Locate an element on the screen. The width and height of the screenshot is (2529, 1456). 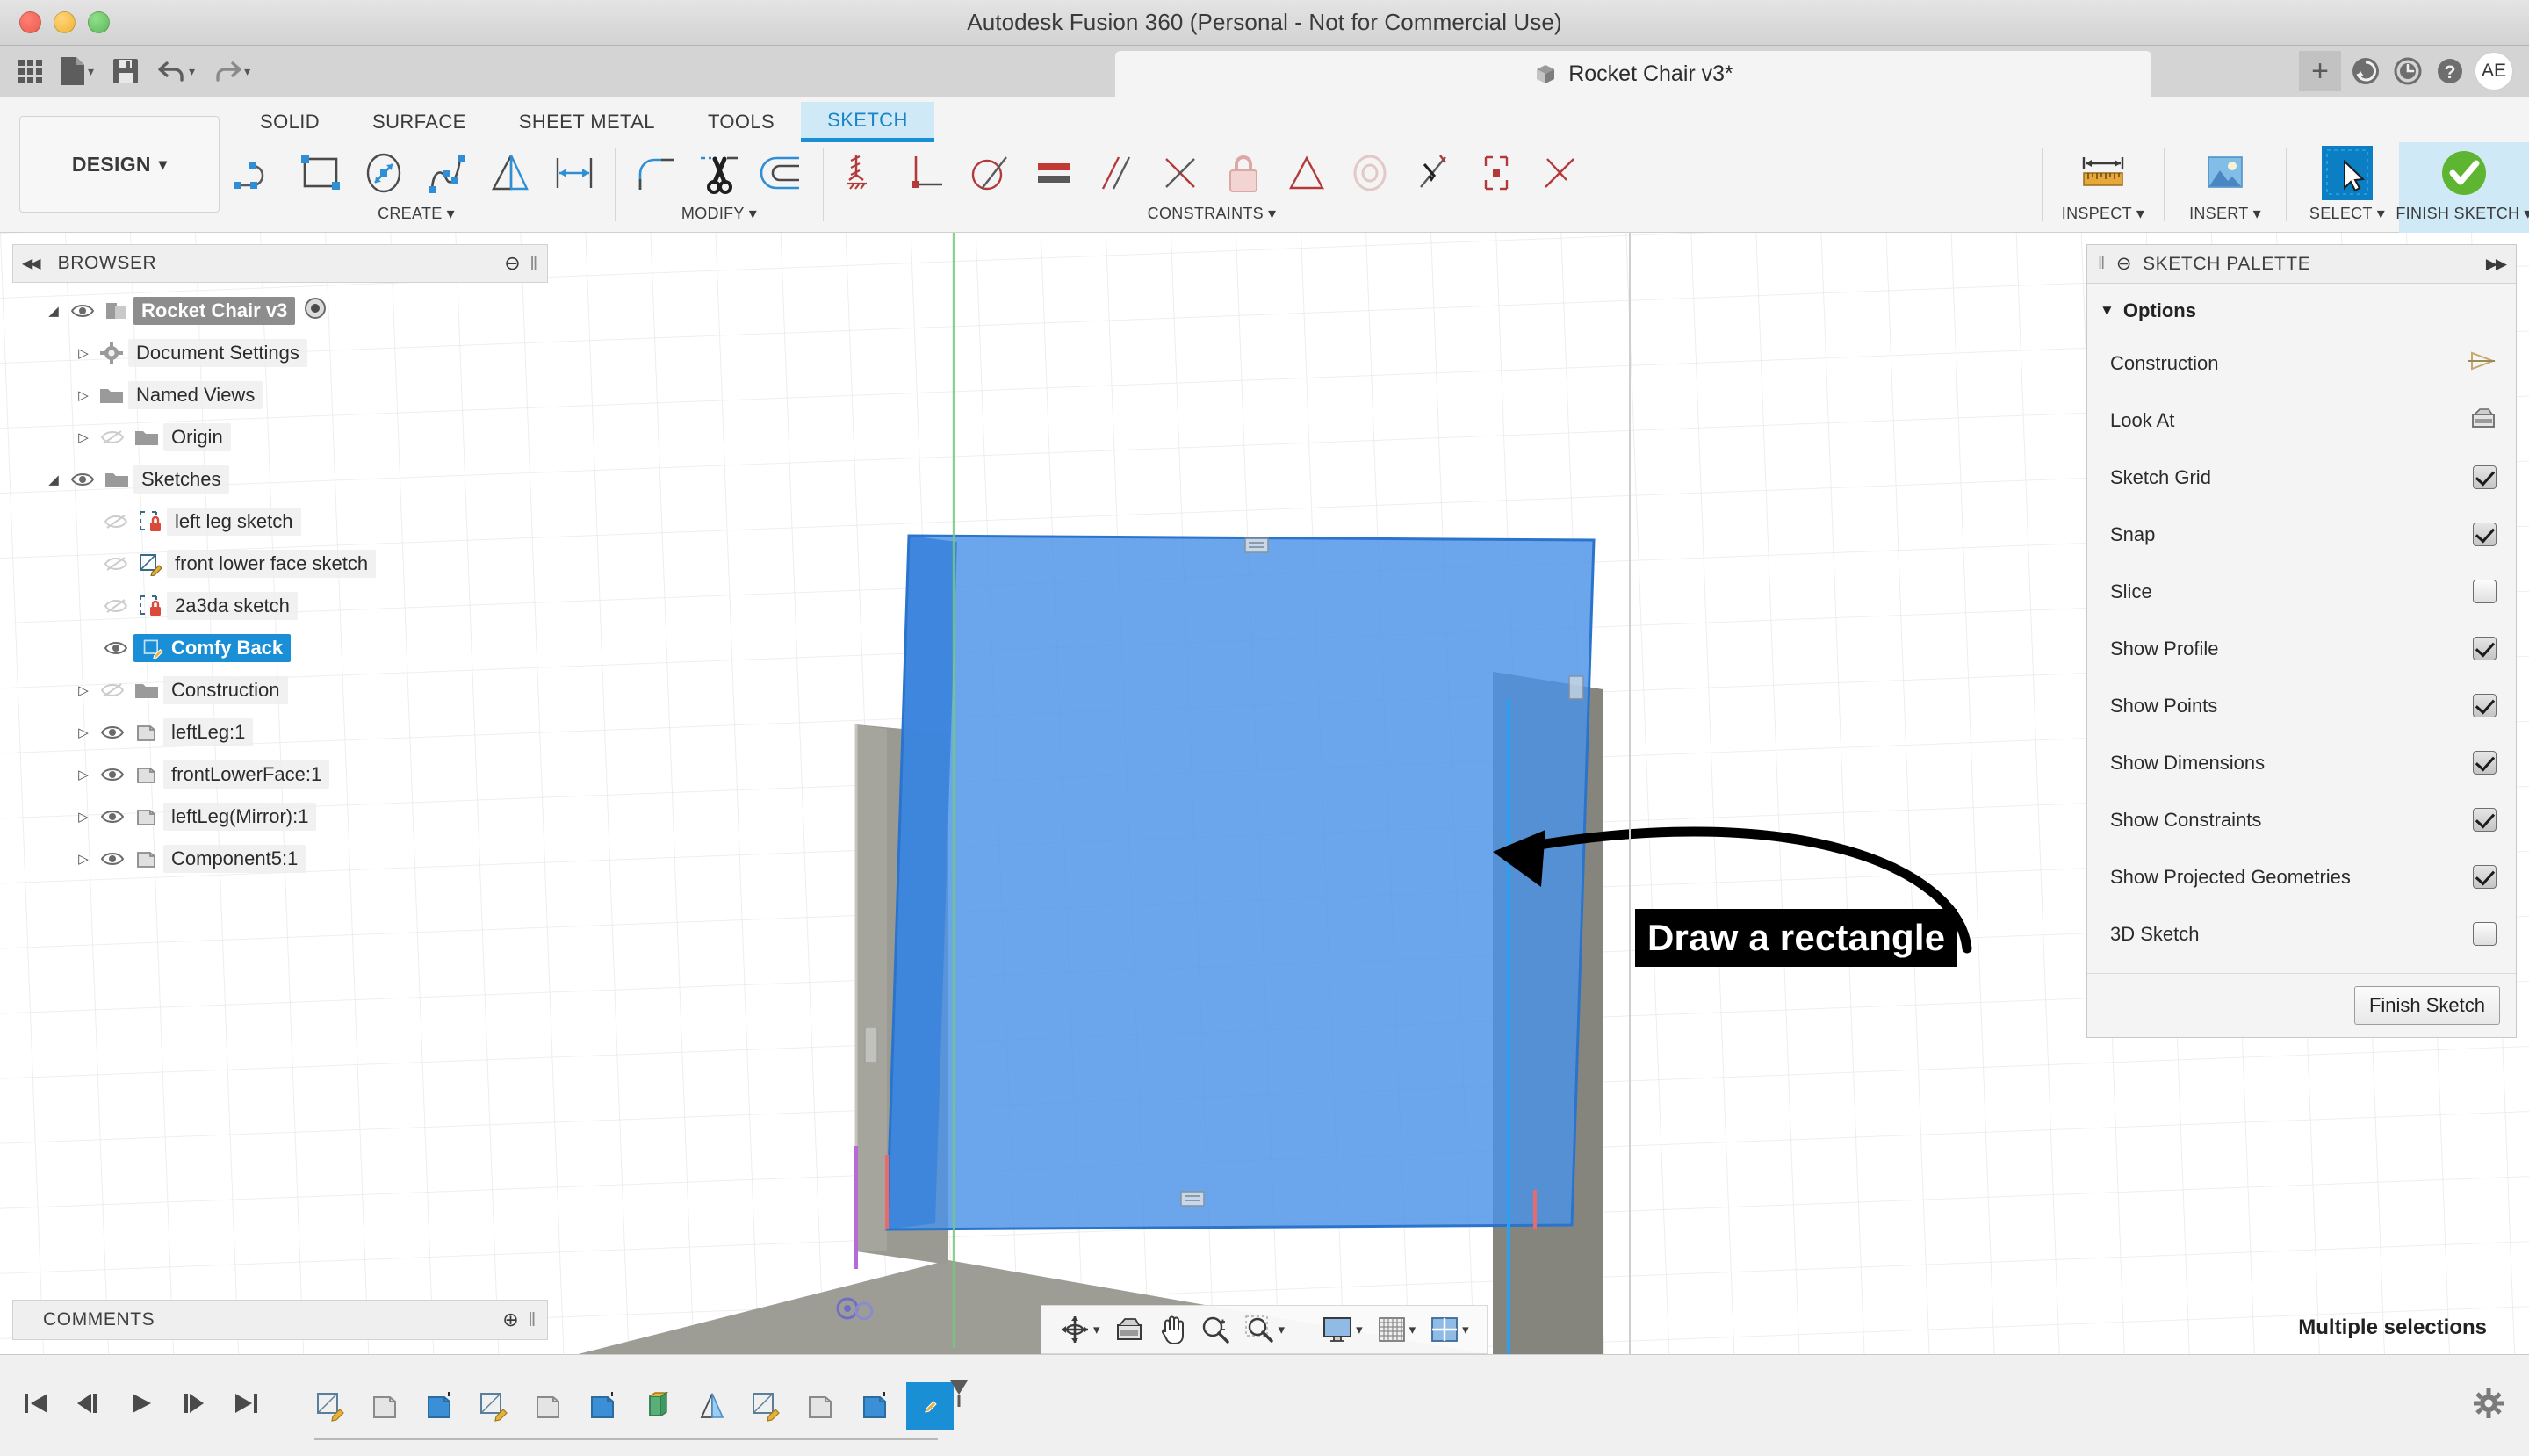
tree-item-left-leg-sketch: left leg sketch is located at coordinates (280, 522).